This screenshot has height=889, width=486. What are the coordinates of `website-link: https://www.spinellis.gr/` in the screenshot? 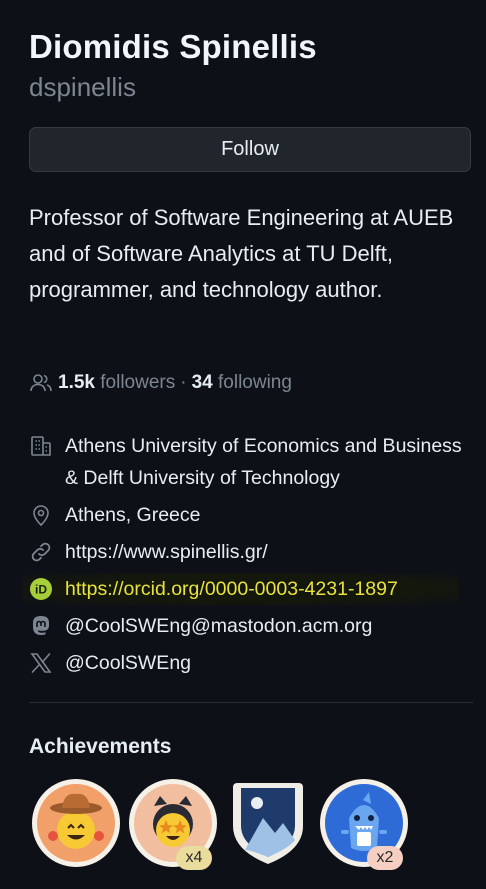 It's located at (166, 552).